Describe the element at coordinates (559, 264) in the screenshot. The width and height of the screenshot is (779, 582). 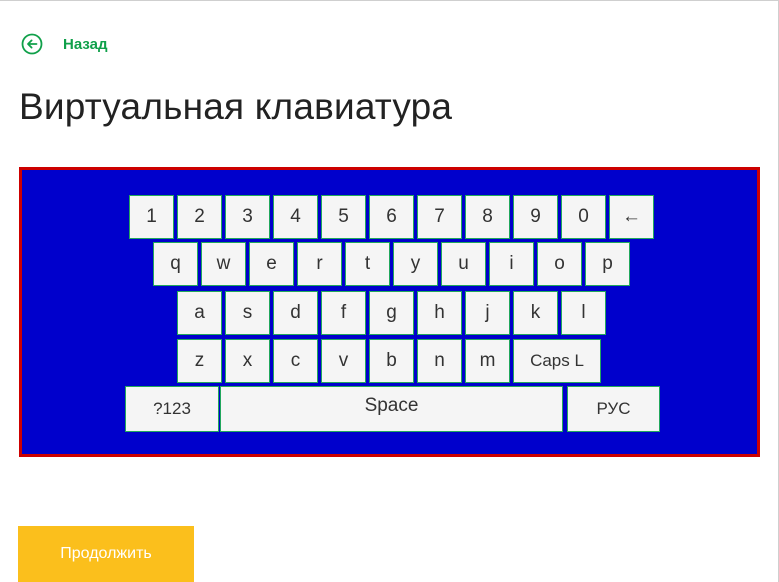
I see `key-o: o` at that location.